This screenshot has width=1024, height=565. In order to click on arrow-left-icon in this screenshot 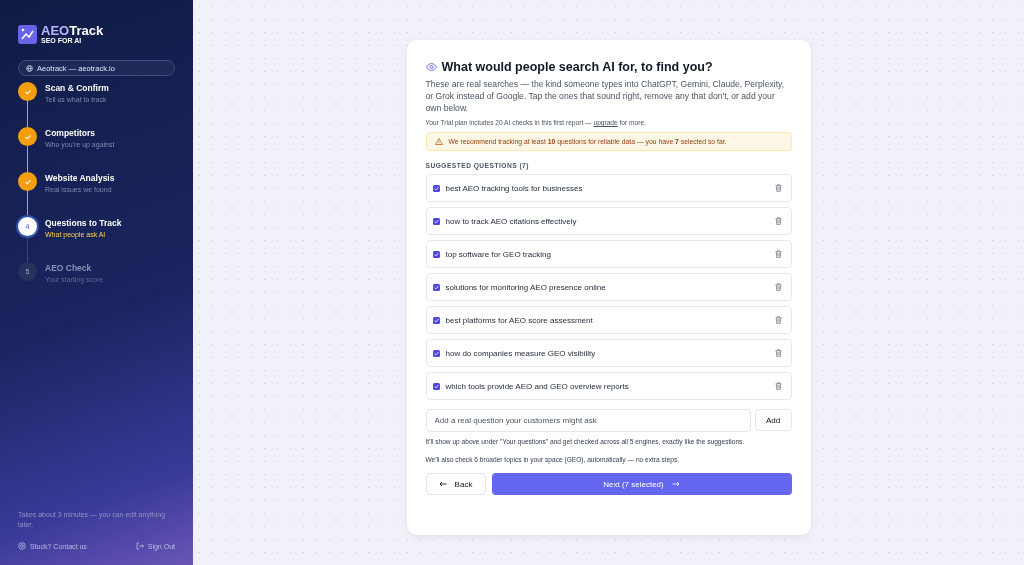, I will do `click(442, 484)`.